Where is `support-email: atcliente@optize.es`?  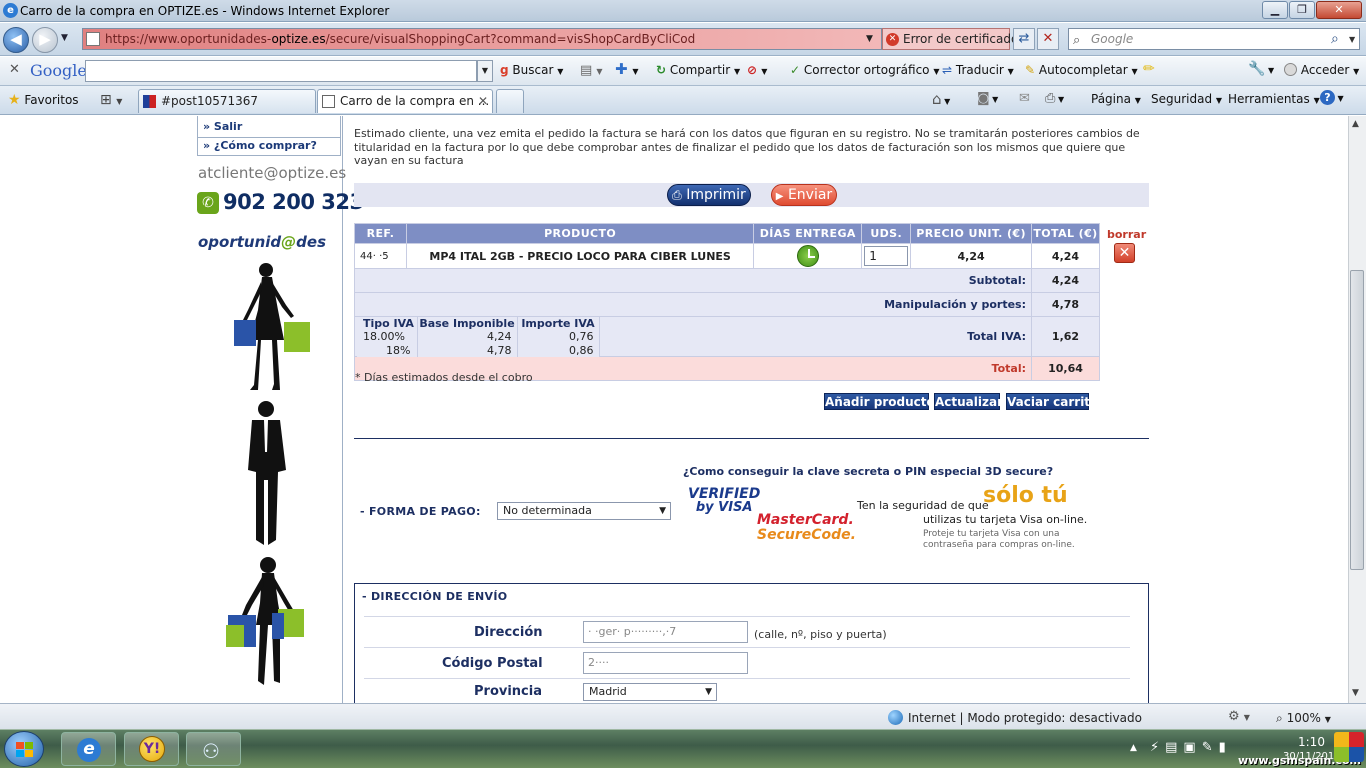 support-email: atcliente@optize.es is located at coordinates (272, 173).